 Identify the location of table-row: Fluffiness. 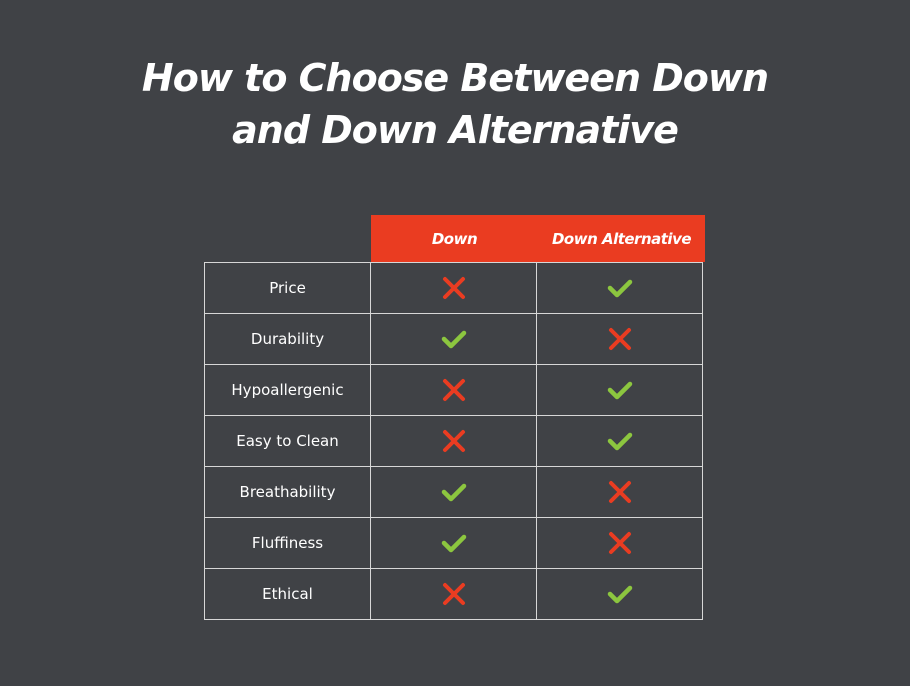
(453, 543).